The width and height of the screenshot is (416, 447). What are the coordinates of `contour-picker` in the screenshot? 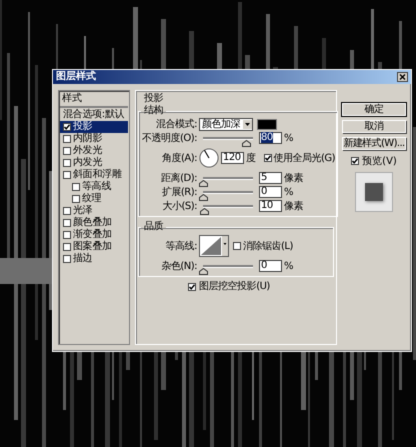 It's located at (214, 246).